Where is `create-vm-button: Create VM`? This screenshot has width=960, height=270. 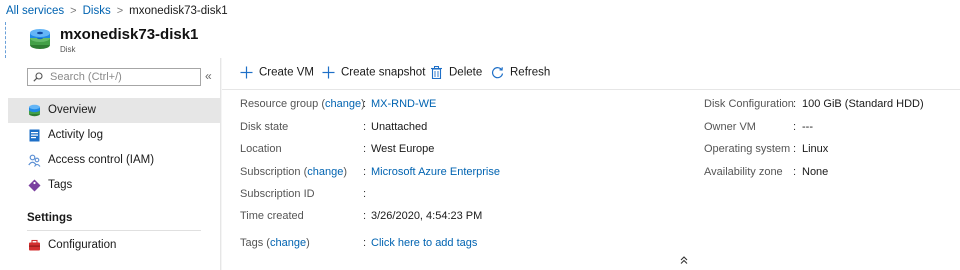 create-vm-button: Create VM is located at coordinates (277, 72).